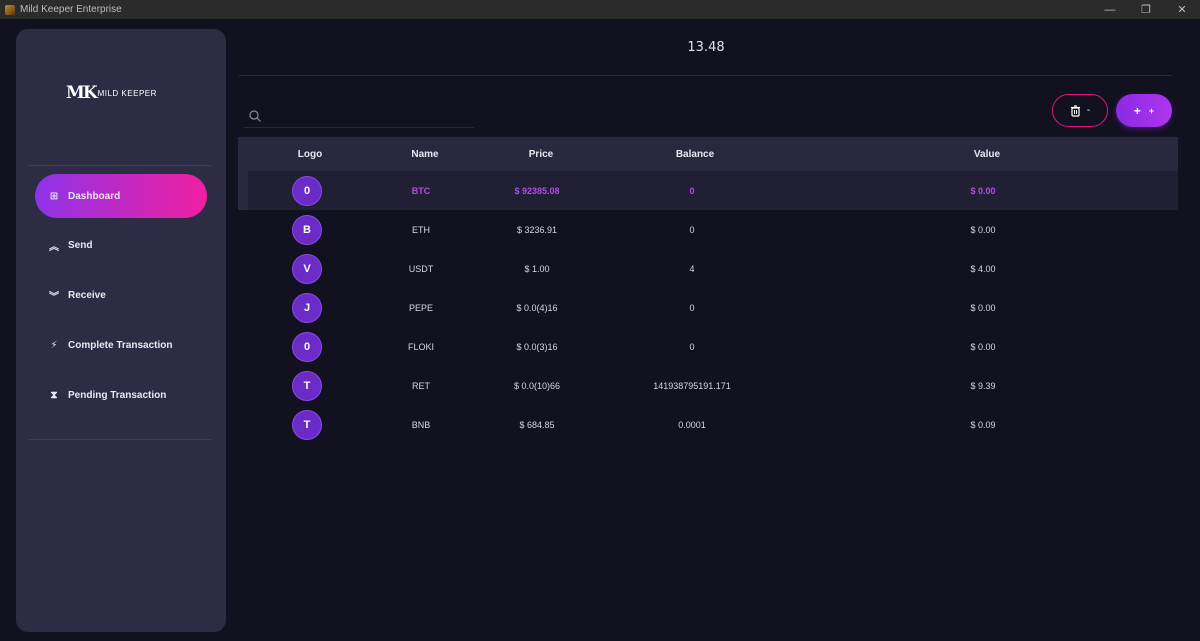 This screenshot has width=1200, height=641. I want to click on search-input, so click(368, 115).